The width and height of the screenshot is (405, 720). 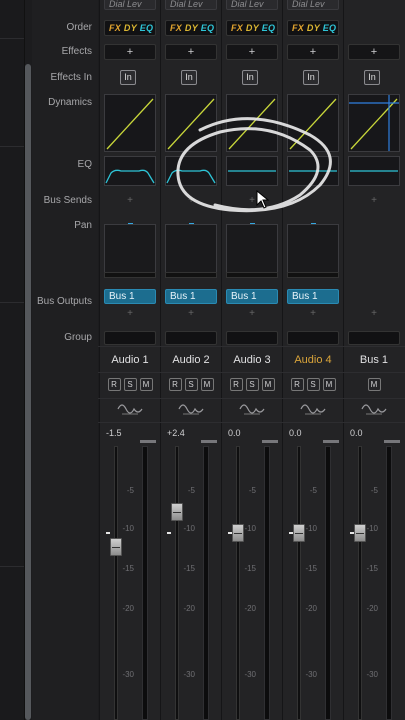 What do you see at coordinates (252, 490) in the screenshot?
I see `scale-label: -5` at bounding box center [252, 490].